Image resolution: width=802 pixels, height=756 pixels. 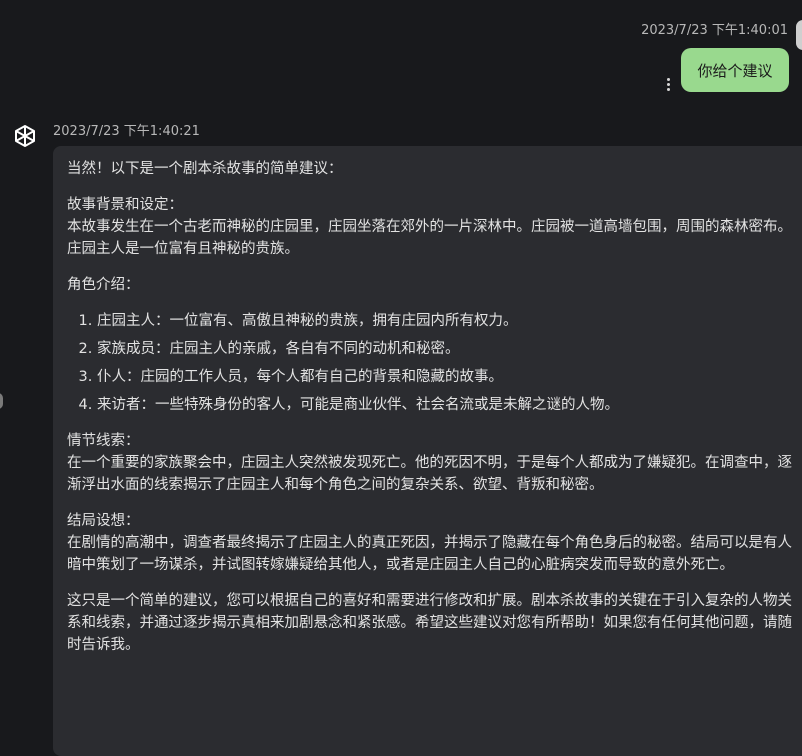 I want to click on assistant-timestamp: 2023/7/23 下午1:40:21, so click(x=126, y=131).